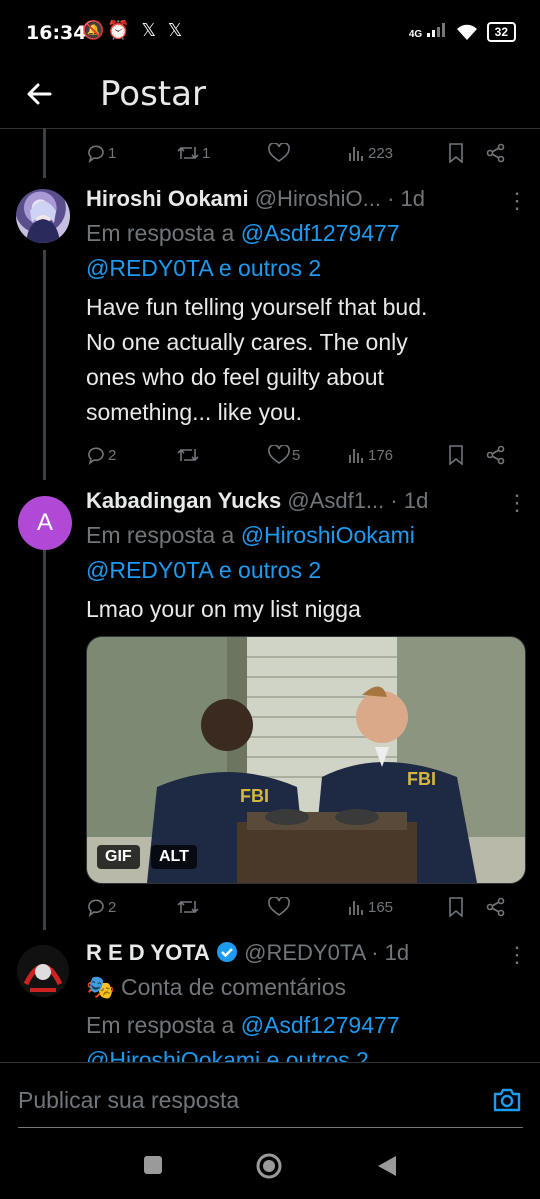  What do you see at coordinates (222, 153) in the screenshot?
I see `repost-button: 1` at bounding box center [222, 153].